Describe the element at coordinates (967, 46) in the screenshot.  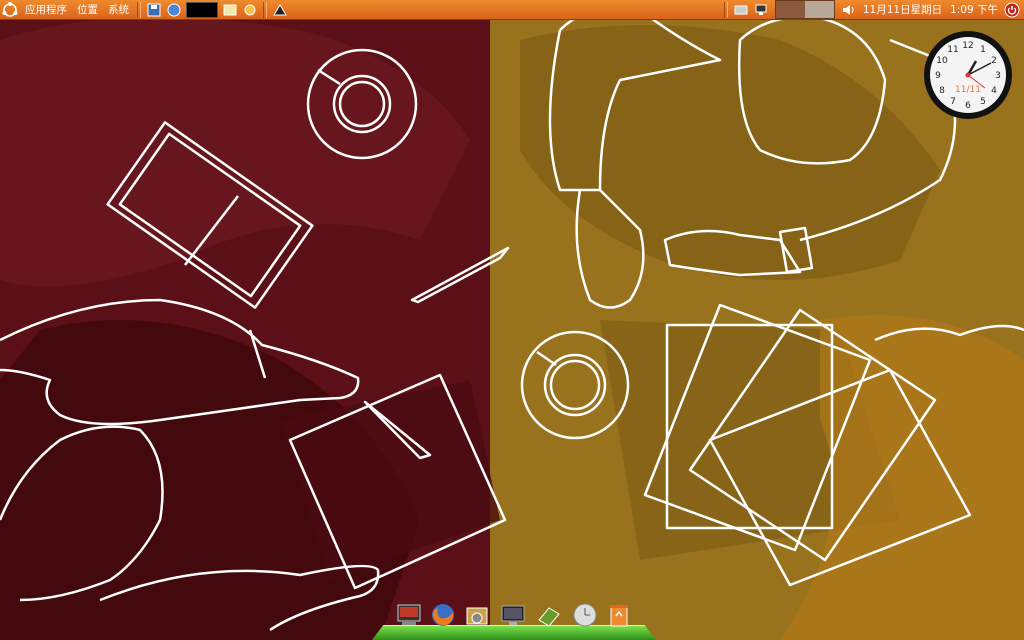
I see `clock-number: 12` at that location.